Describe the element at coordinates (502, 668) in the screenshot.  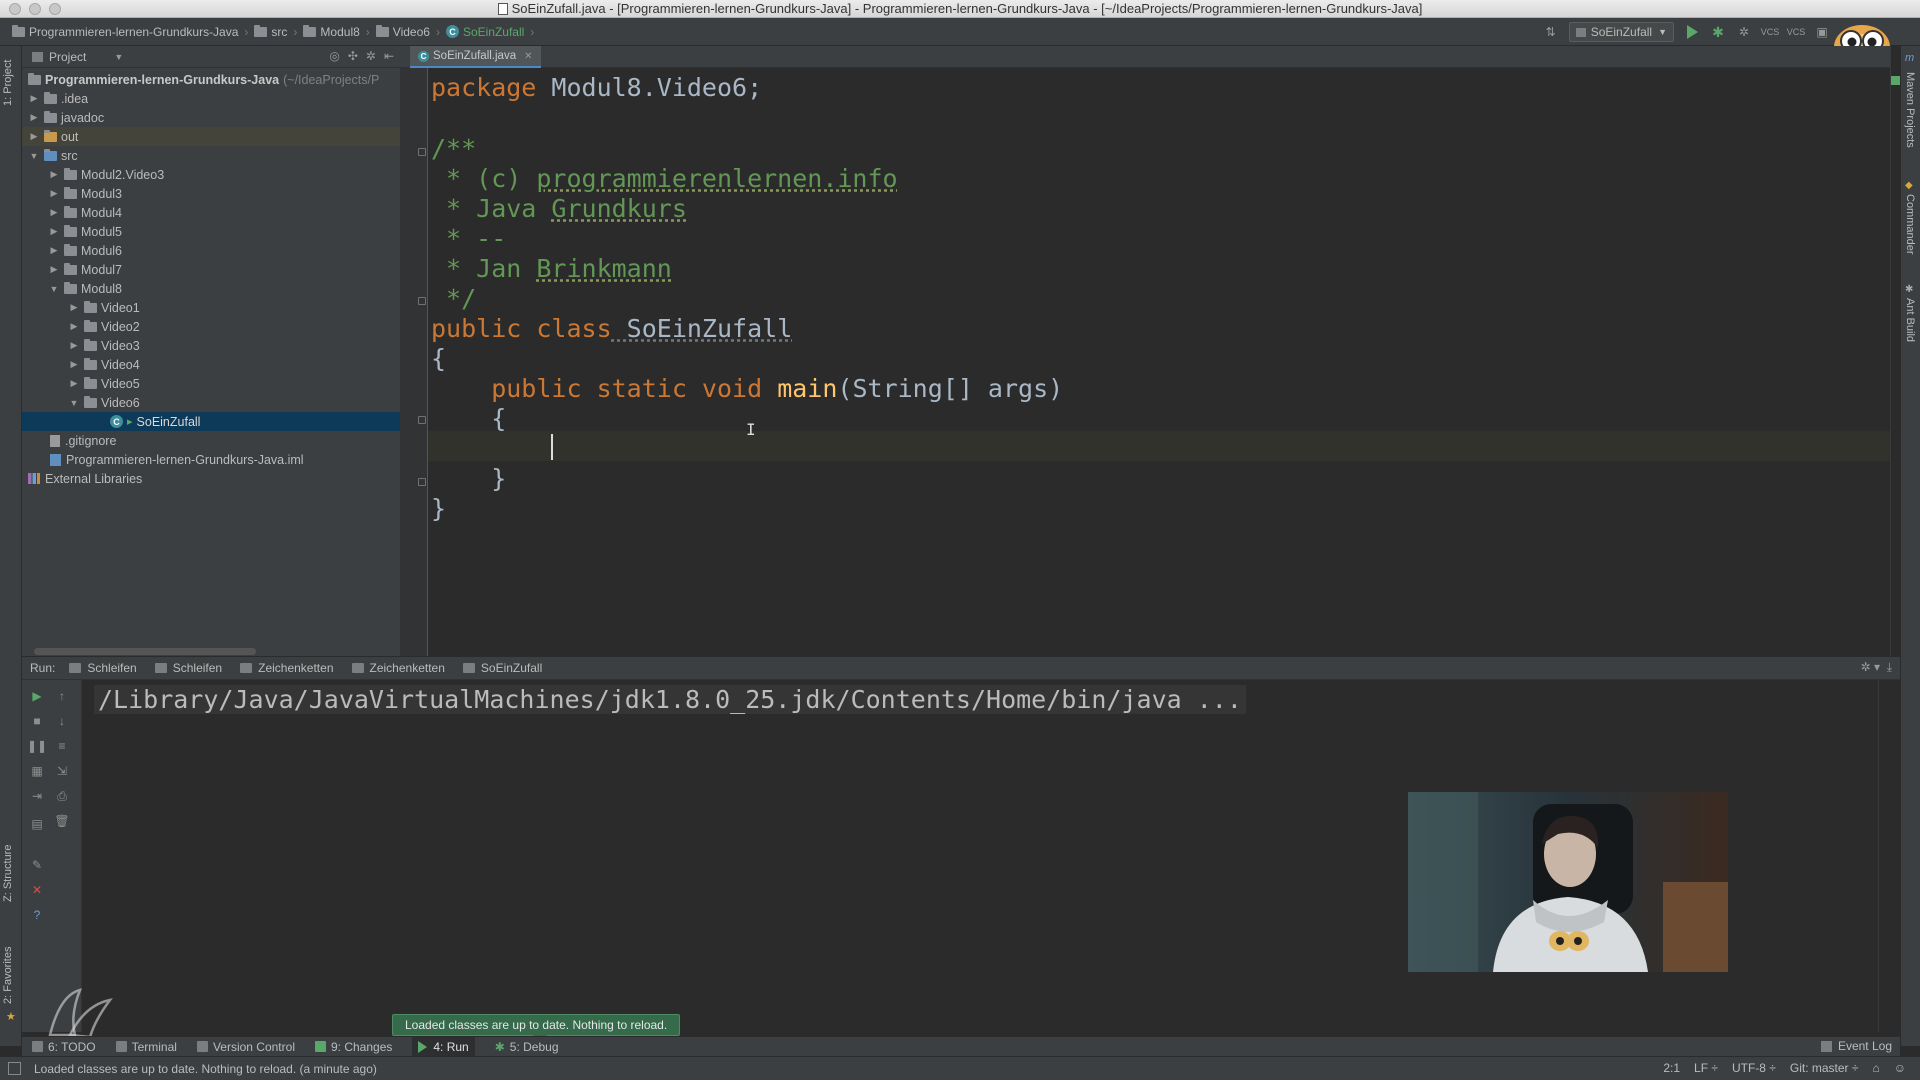
I see `run-tab-soeinzufall: SoEinZufall` at that location.